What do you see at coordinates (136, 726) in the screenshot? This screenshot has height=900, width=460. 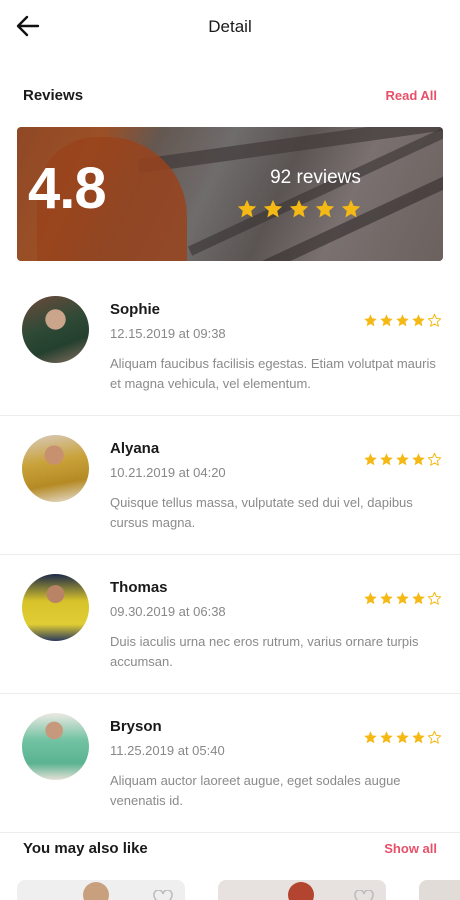 I see `reviewer-name: Bryson` at bounding box center [136, 726].